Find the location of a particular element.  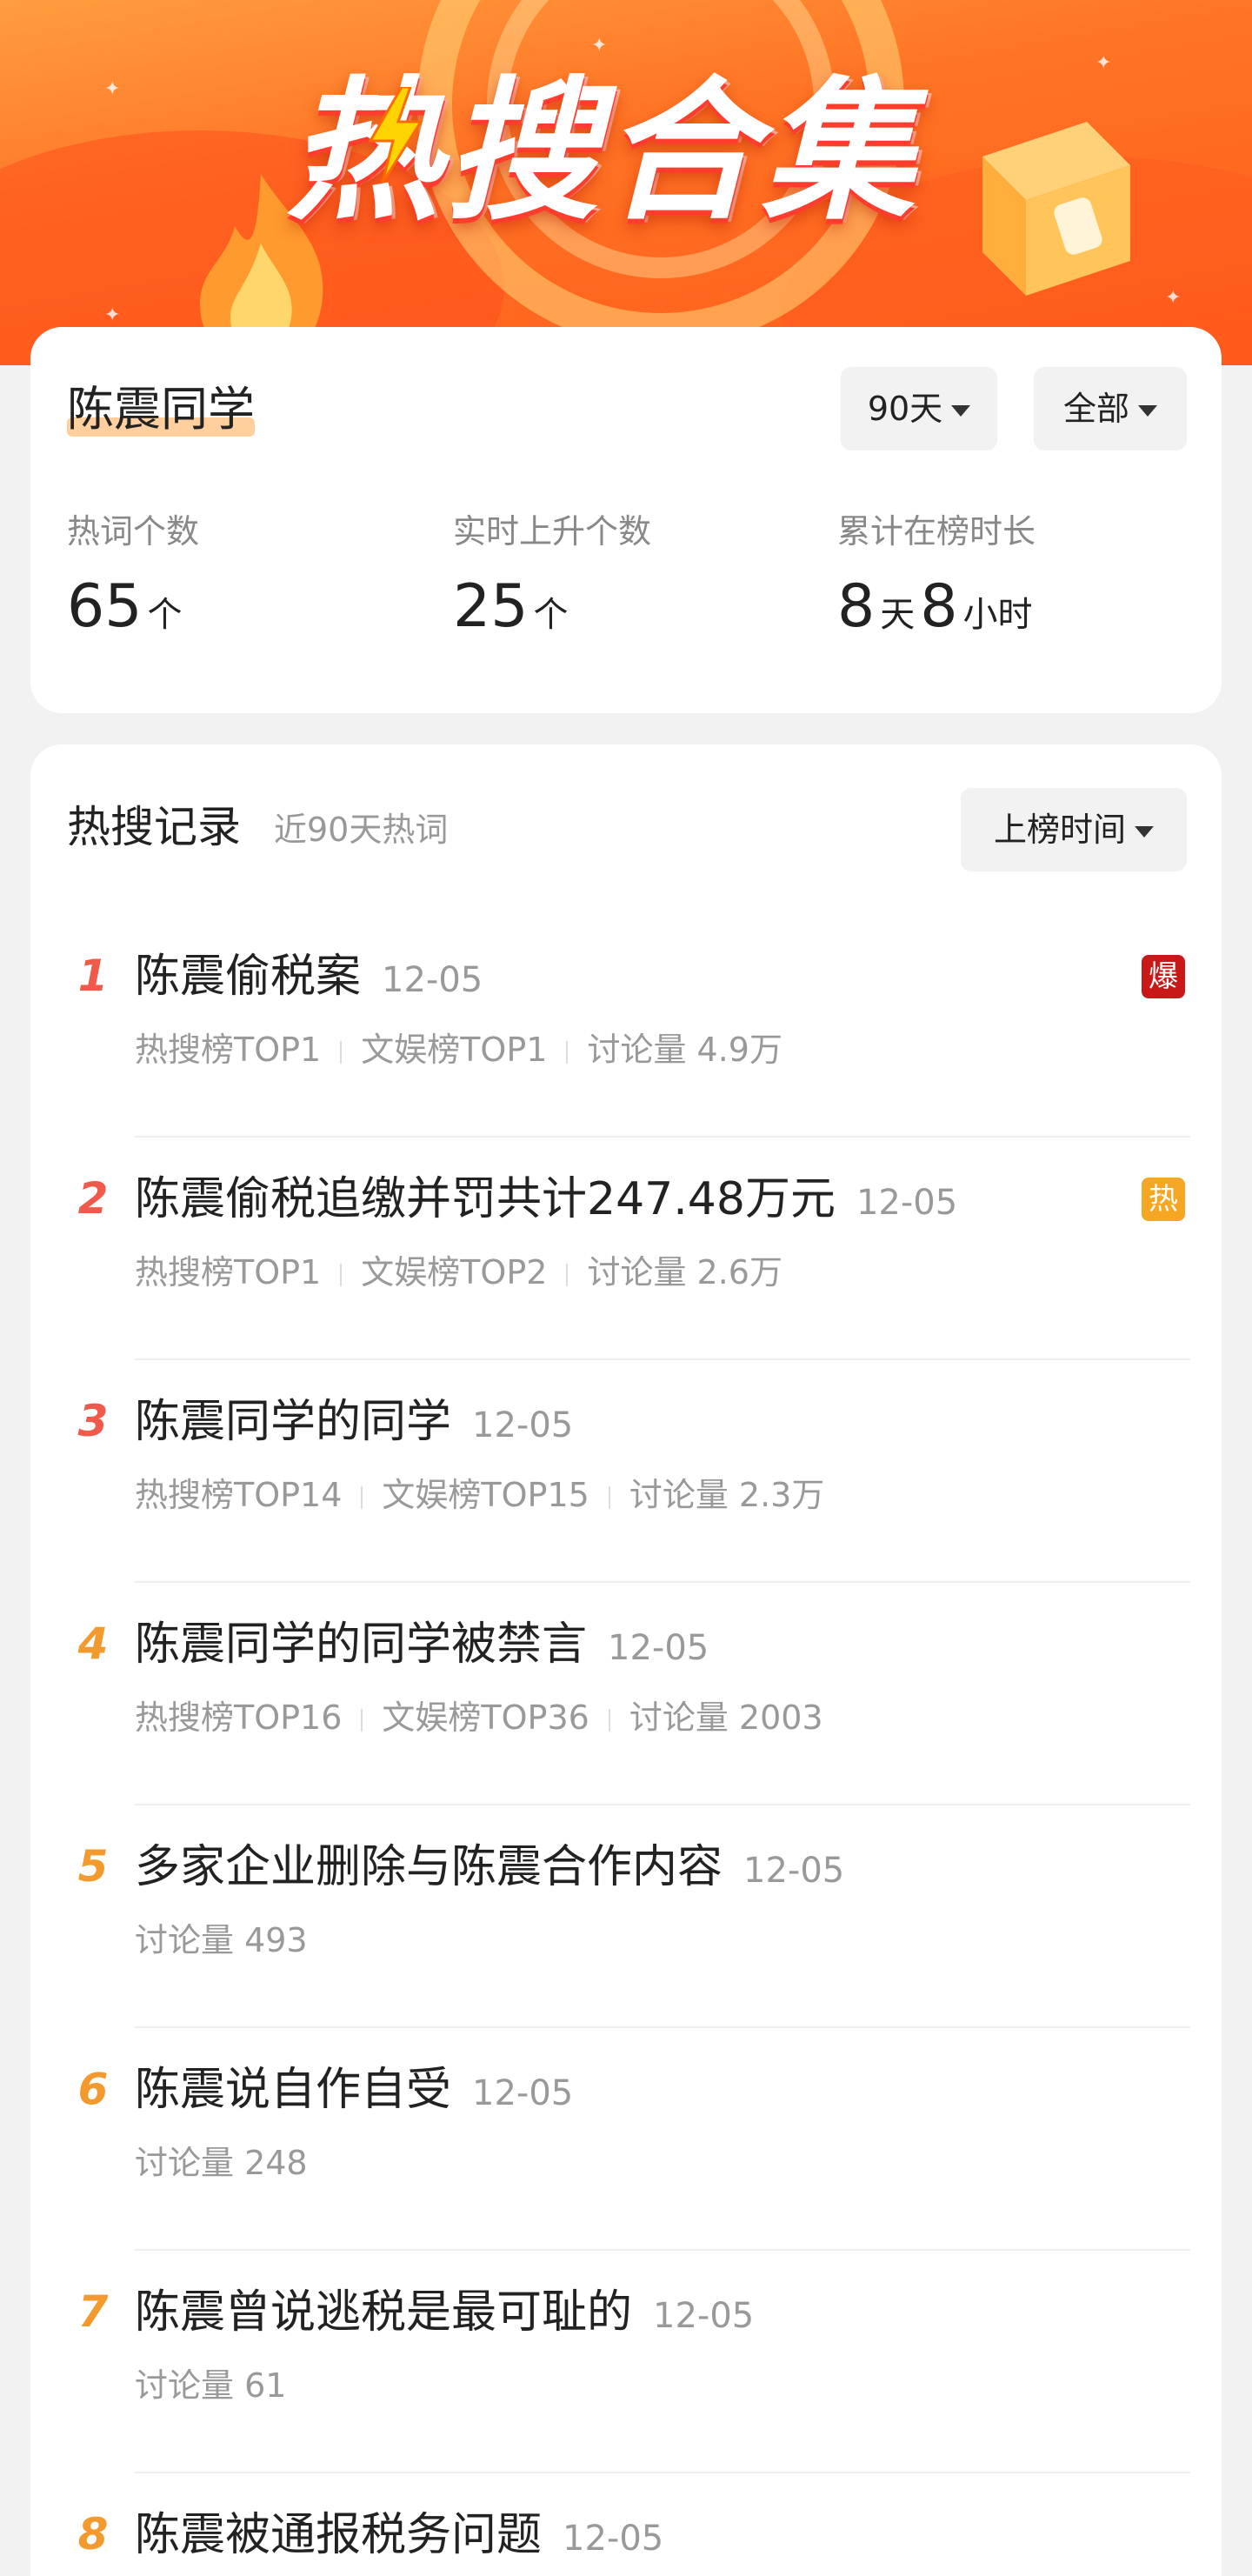

stat-number-days: 8 is located at coordinates (856, 606).